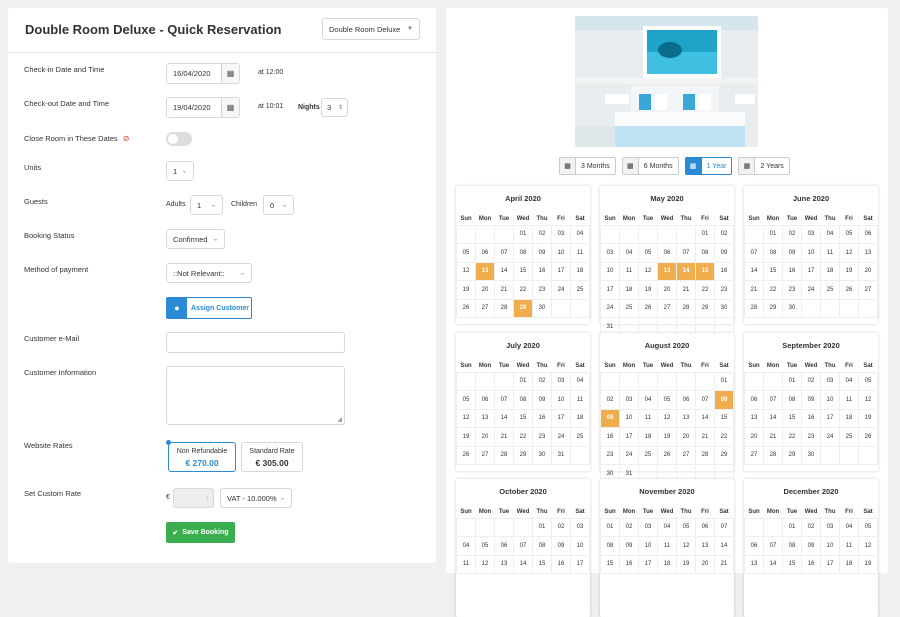  What do you see at coordinates (203, 73) in the screenshot?
I see `checkin-date-input: 16/04/2020 ▦` at bounding box center [203, 73].